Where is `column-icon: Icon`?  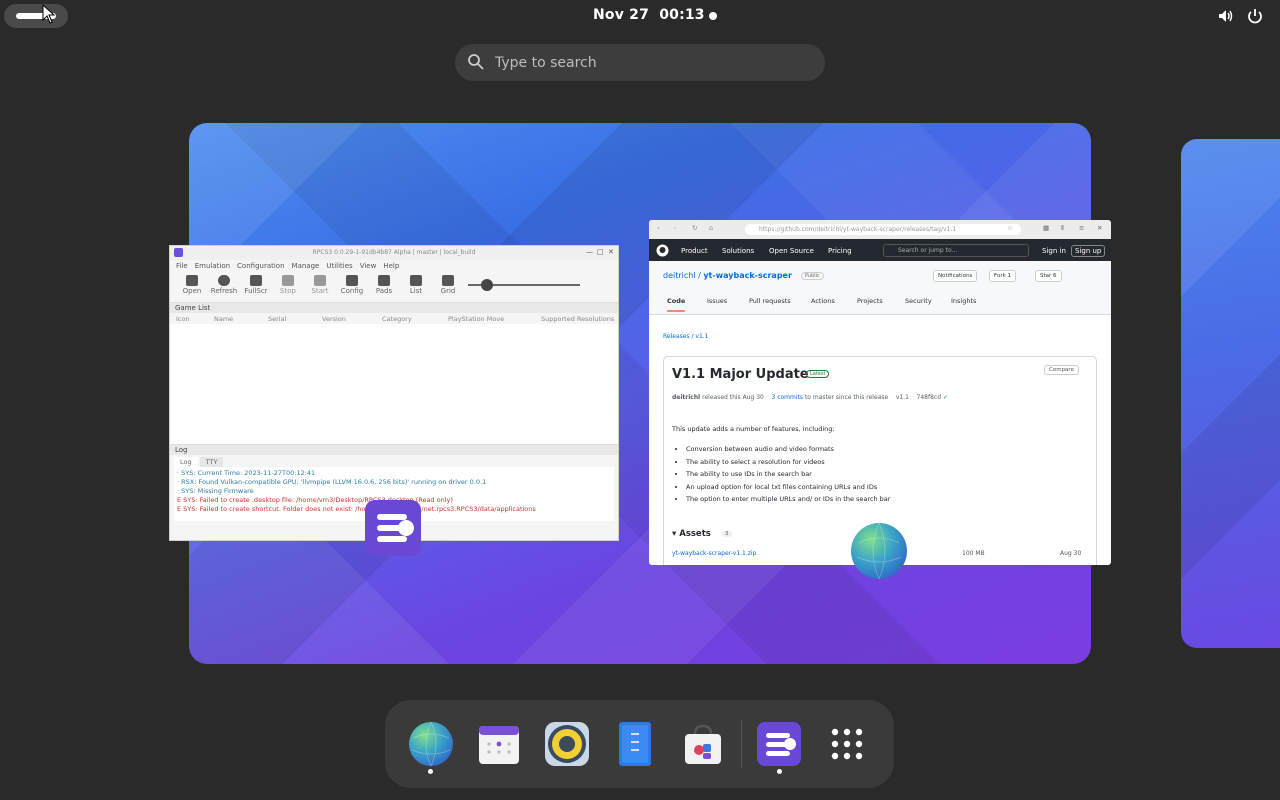
column-icon: Icon is located at coordinates (183, 319).